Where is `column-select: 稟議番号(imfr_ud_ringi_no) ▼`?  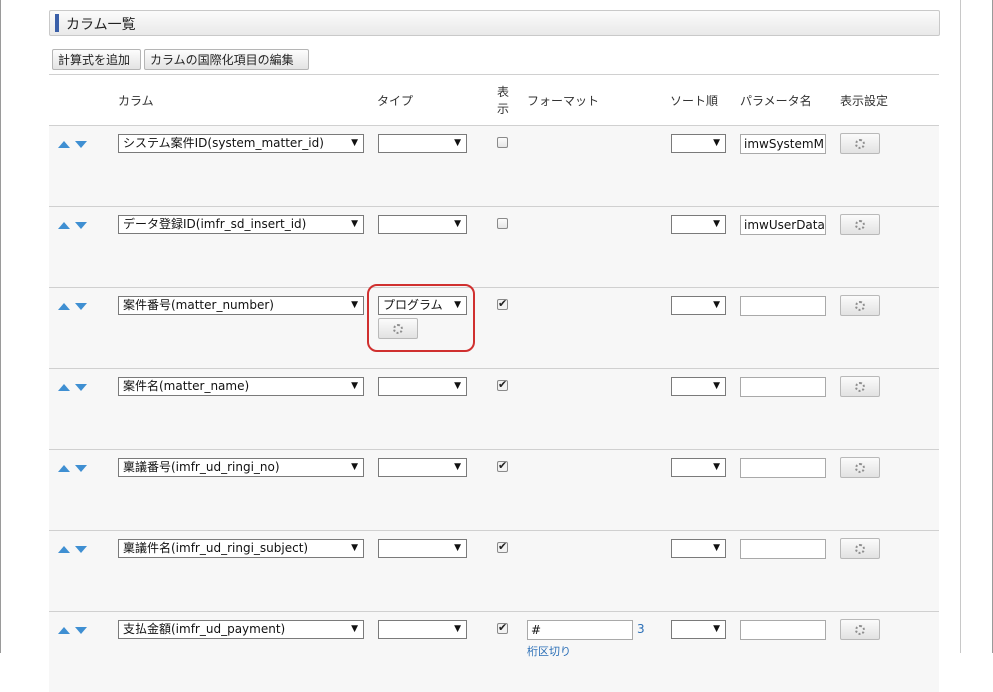 column-select: 稟議番号(imfr_ud_ringi_no) ▼ is located at coordinates (241, 467).